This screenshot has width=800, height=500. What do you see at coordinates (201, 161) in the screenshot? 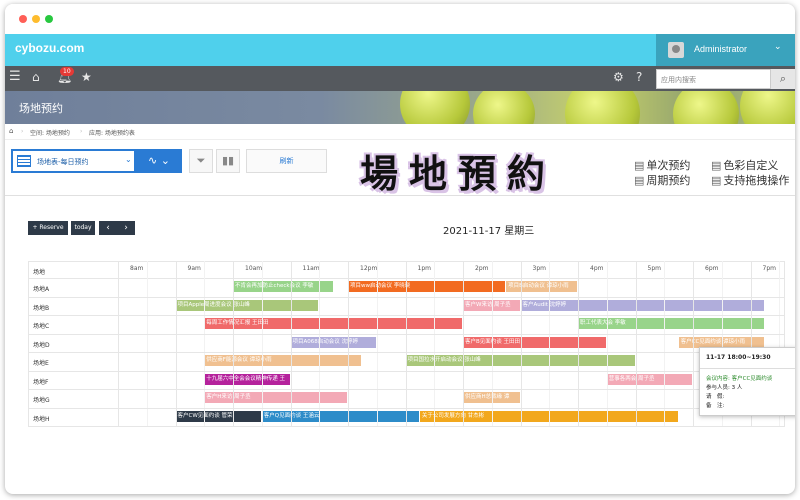
I see `filter-icon: ⏷` at bounding box center [201, 161].